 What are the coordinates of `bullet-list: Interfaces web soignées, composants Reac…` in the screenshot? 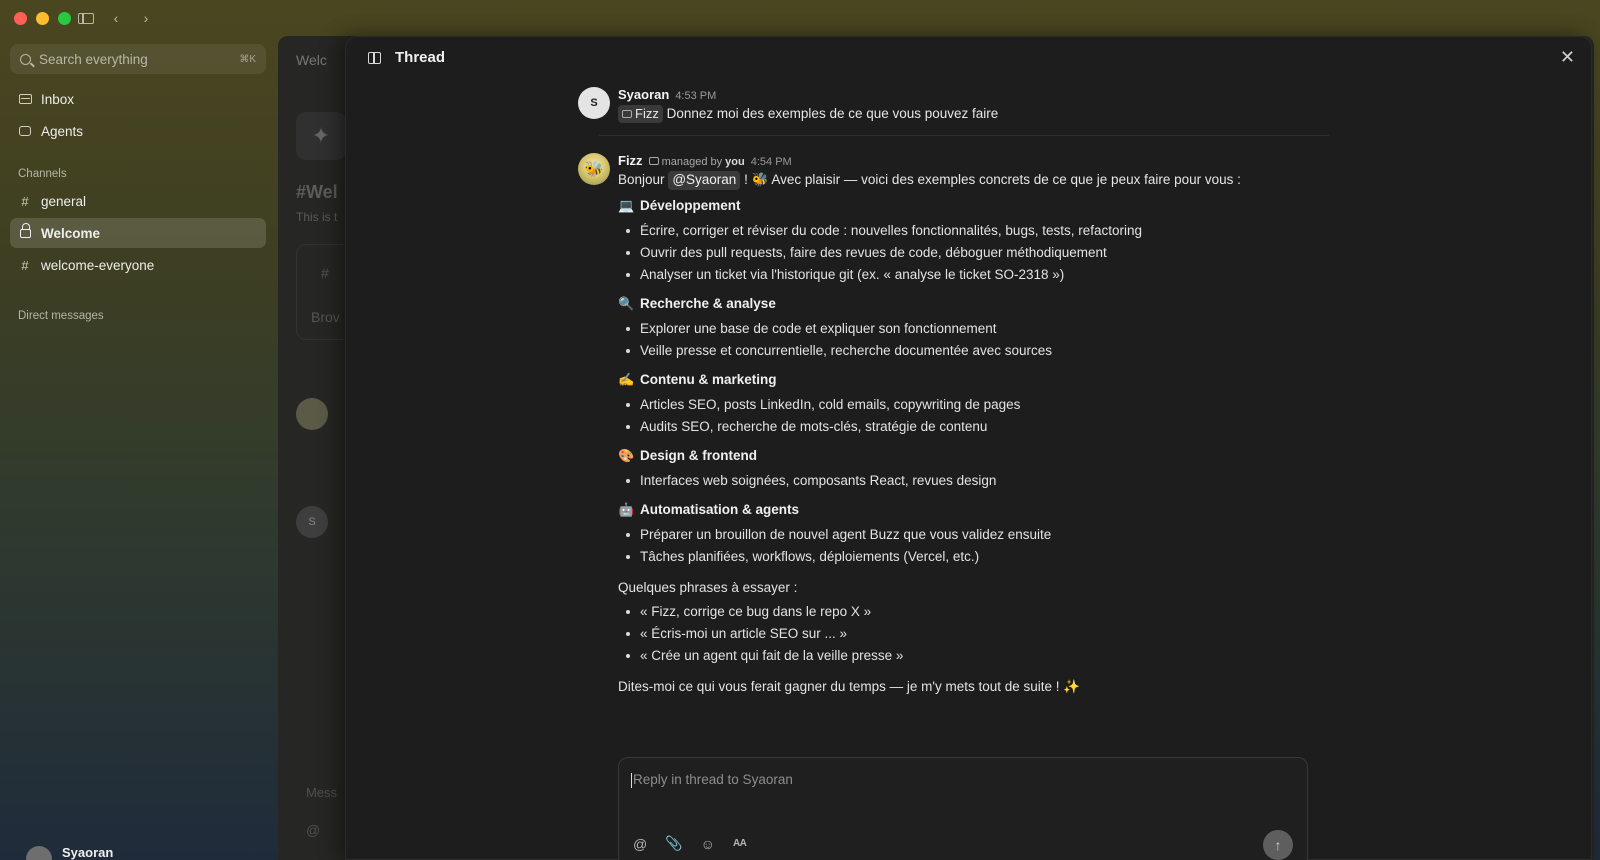 It's located at (988, 481).